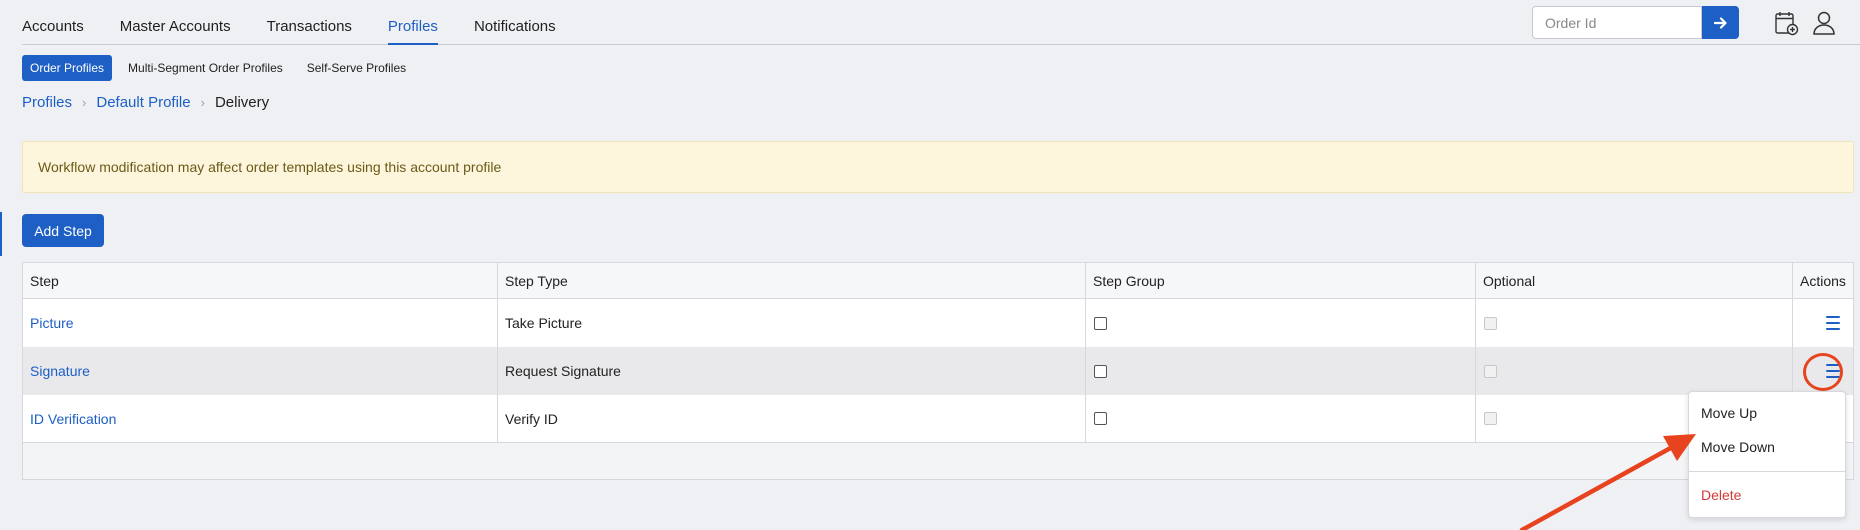 This screenshot has height=530, width=1860. I want to click on table-row: Signature Request Signature, so click(938, 371).